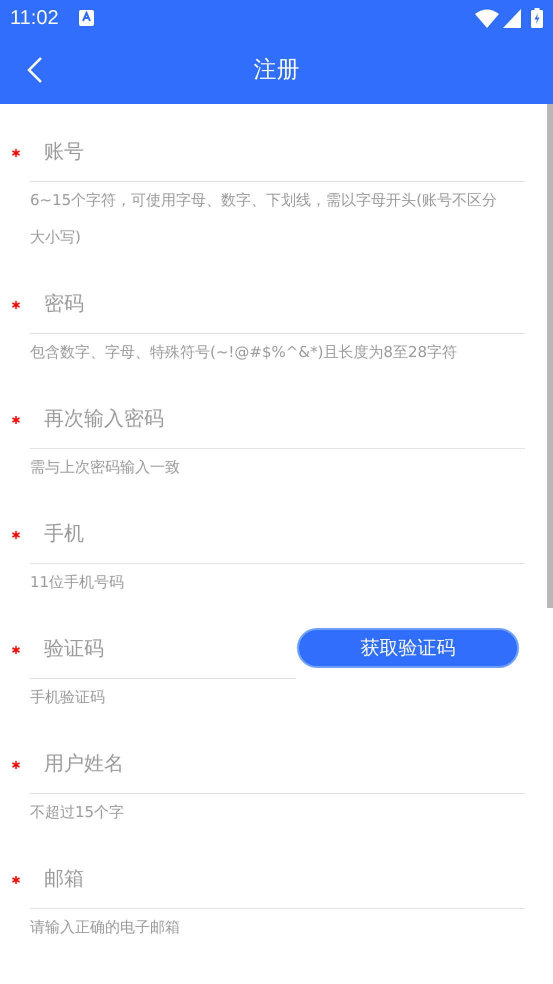  I want to click on wifi-icon, so click(487, 18).